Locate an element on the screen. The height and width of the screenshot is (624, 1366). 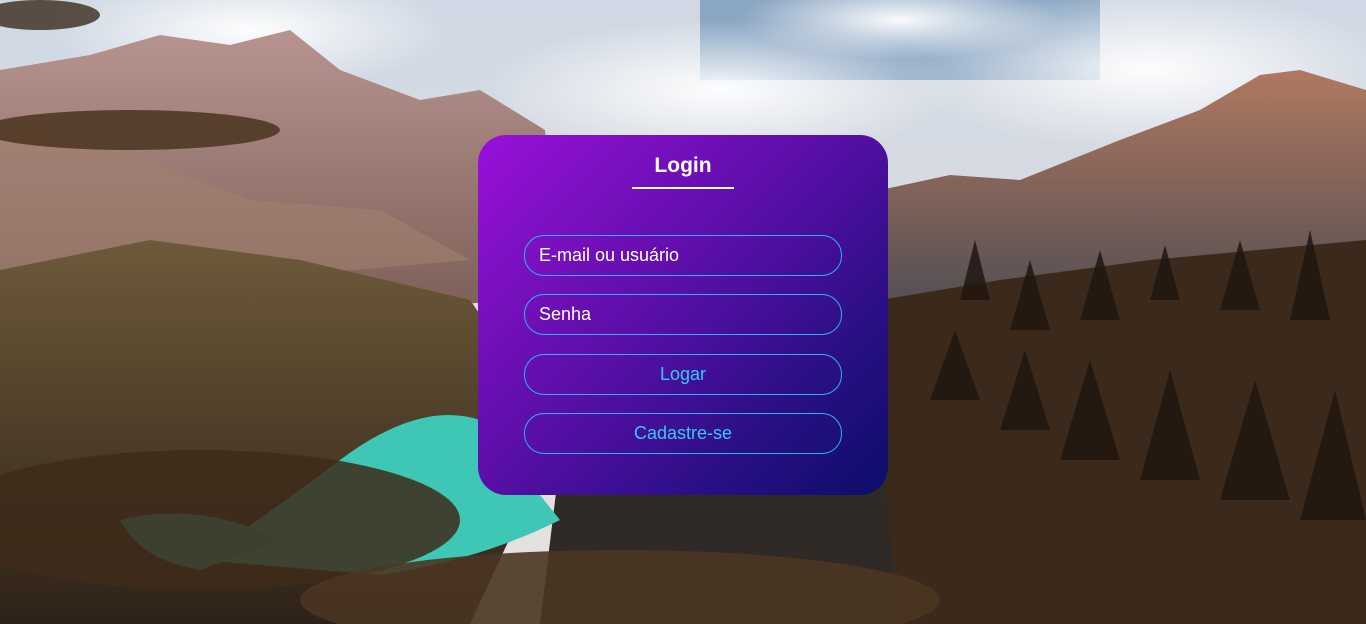
title-underline is located at coordinates (683, 188).